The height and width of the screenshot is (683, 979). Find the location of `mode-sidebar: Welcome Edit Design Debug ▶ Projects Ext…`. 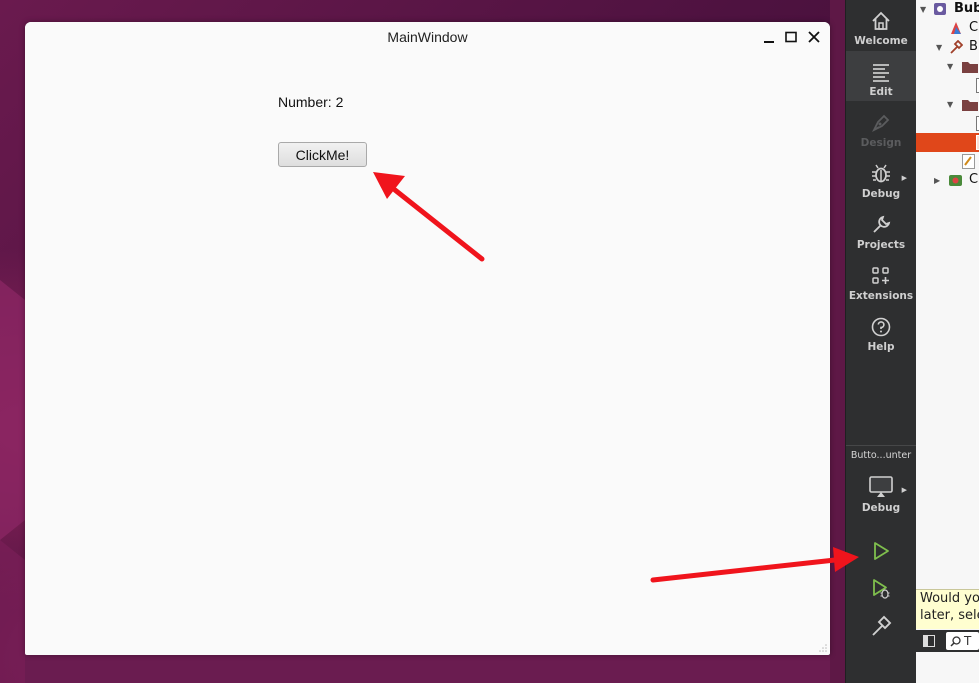

mode-sidebar: Welcome Edit Design Debug ▶ Projects Ext… is located at coordinates (880, 341).